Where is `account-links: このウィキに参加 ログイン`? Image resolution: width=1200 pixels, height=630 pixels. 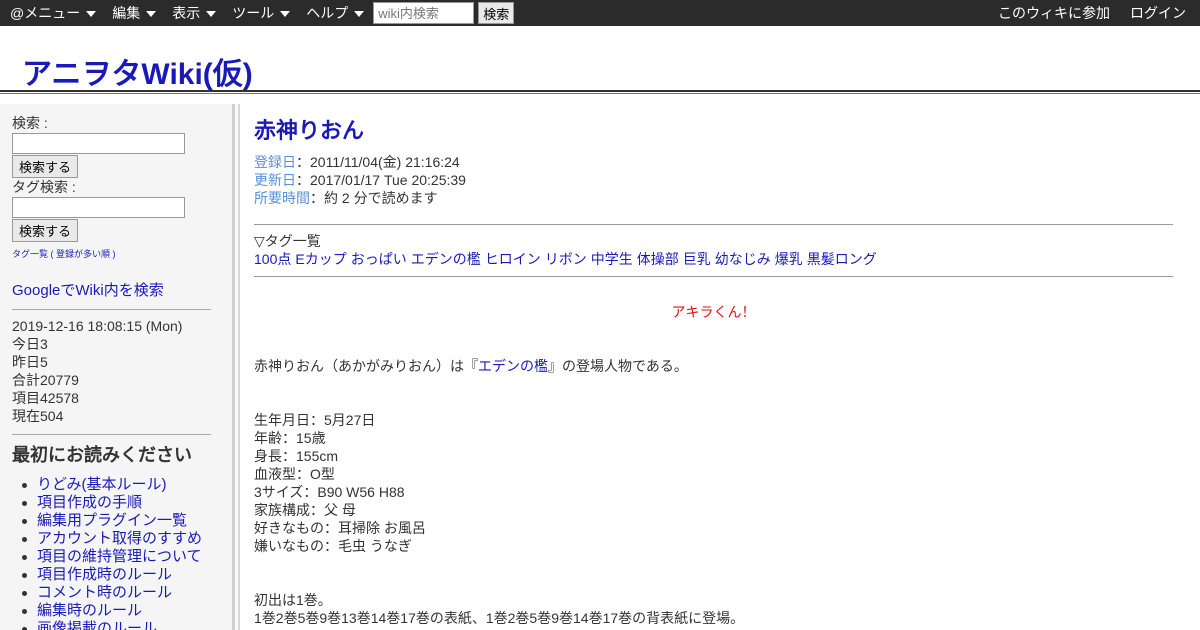
account-links: このウィキに参加 ログイン is located at coordinates (1089, 13).